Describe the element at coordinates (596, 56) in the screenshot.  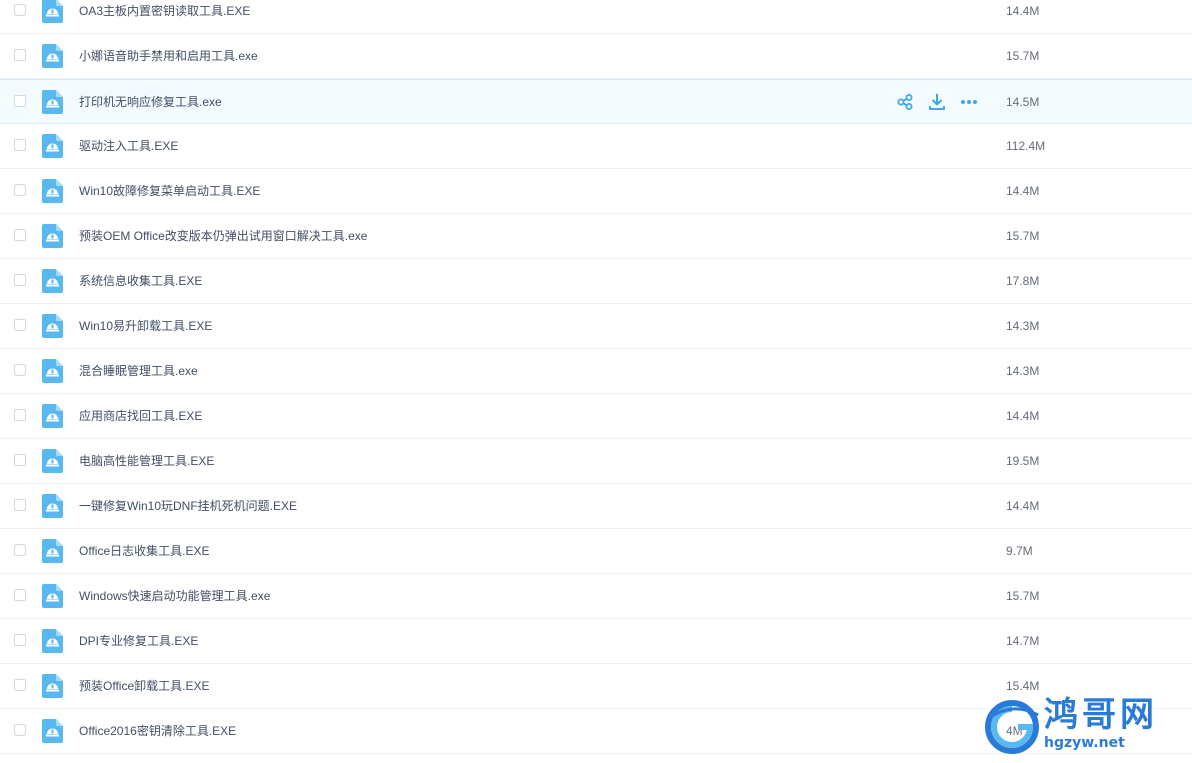
I see `file-row: 小娜语音助手禁用和启用工具.exe 15.7M` at that location.